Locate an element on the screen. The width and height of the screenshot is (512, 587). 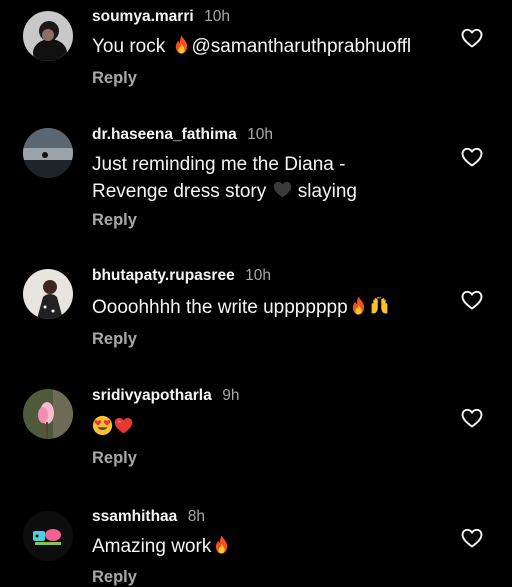
username: bhutapaty.rupasree is located at coordinates (163, 275).